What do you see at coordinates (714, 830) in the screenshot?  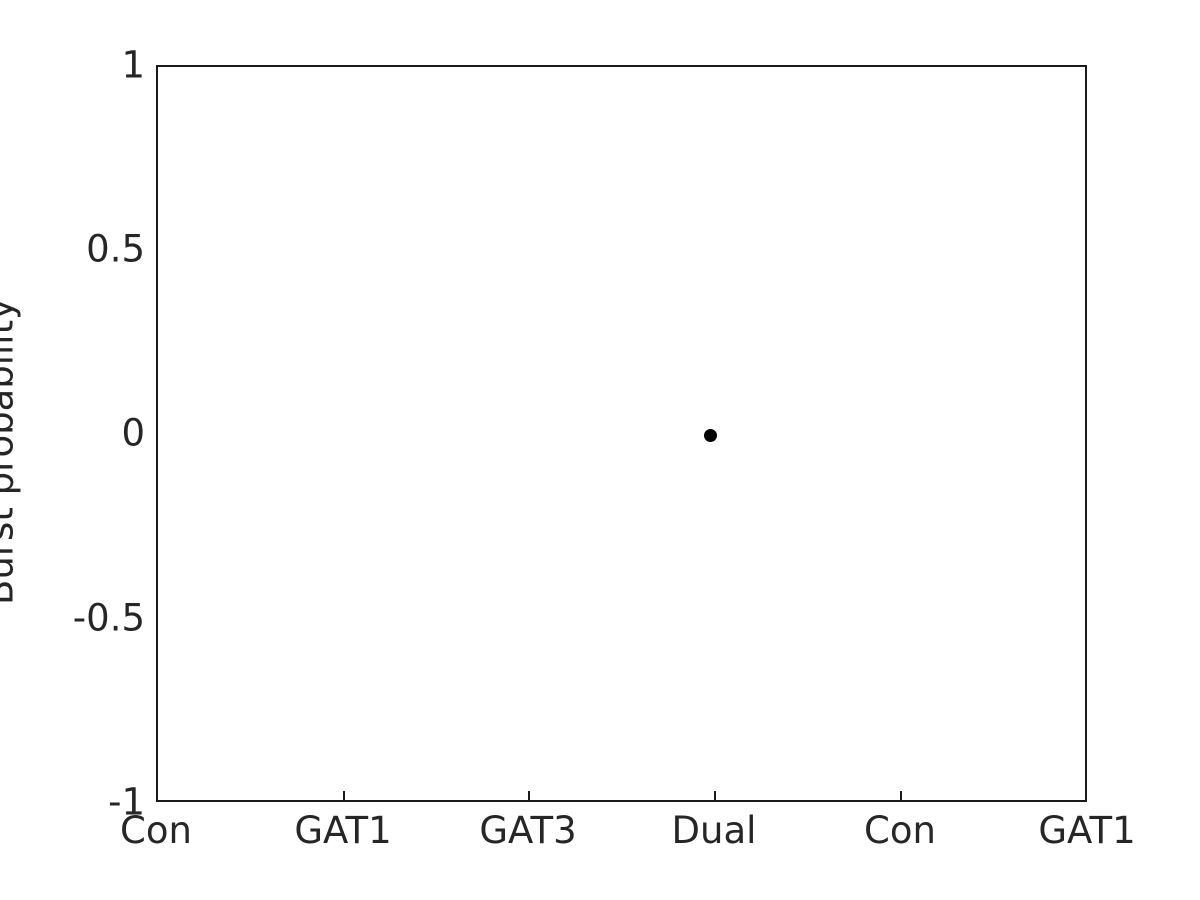 I see `x-tick-label-dual: Dual` at bounding box center [714, 830].